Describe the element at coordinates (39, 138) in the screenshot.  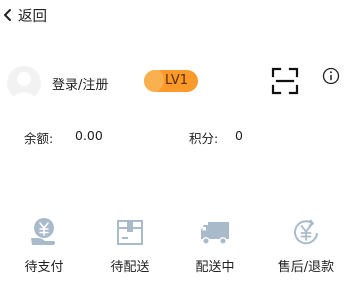
I see `balance-label: 余额:` at that location.